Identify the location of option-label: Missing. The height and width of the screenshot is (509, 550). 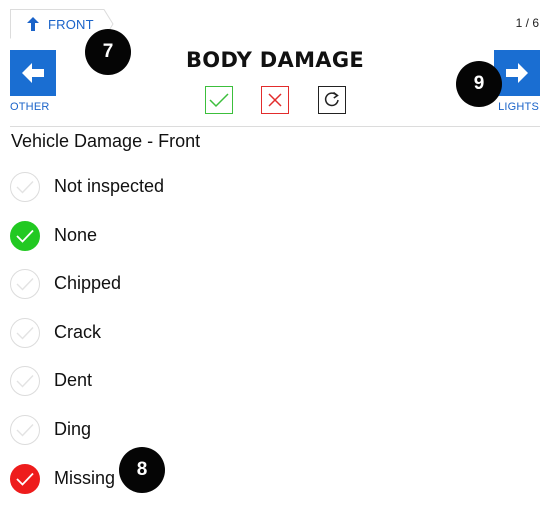
(85, 478).